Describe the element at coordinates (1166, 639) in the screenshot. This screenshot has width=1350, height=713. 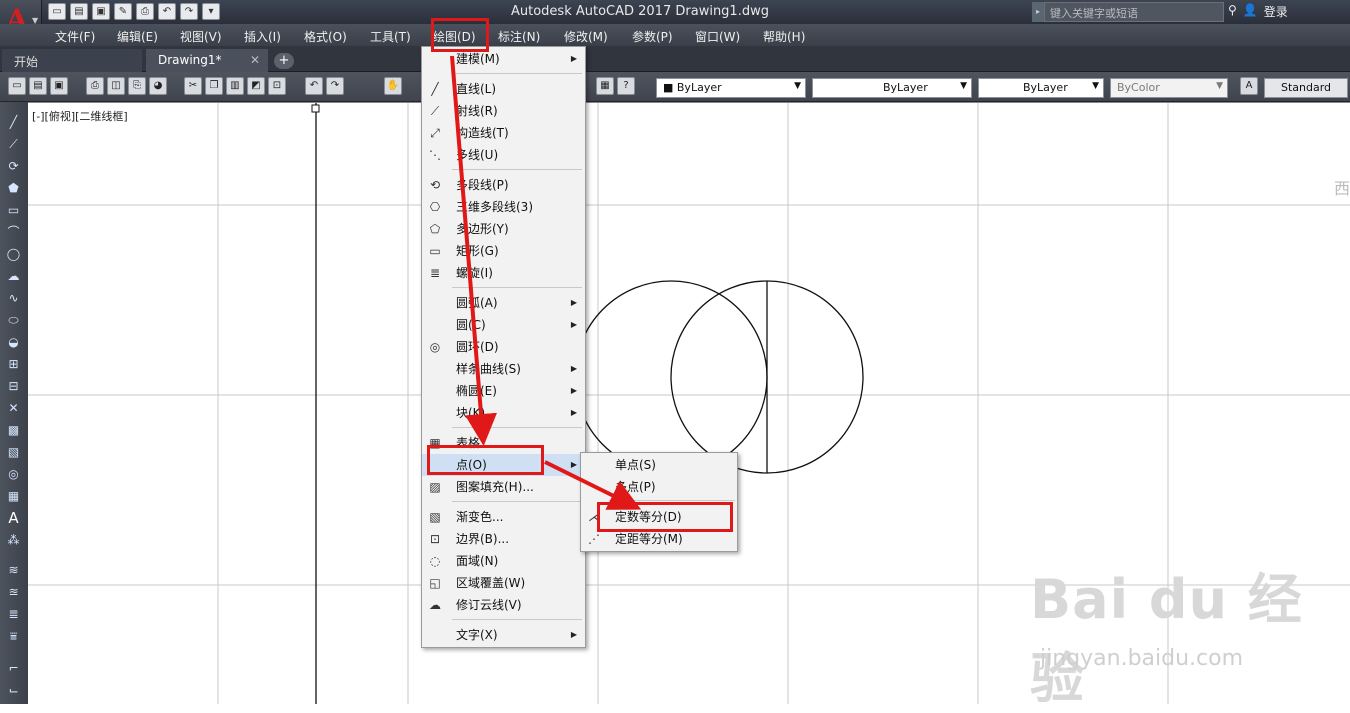
I see `watermark-logo: Bai du 经验` at that location.